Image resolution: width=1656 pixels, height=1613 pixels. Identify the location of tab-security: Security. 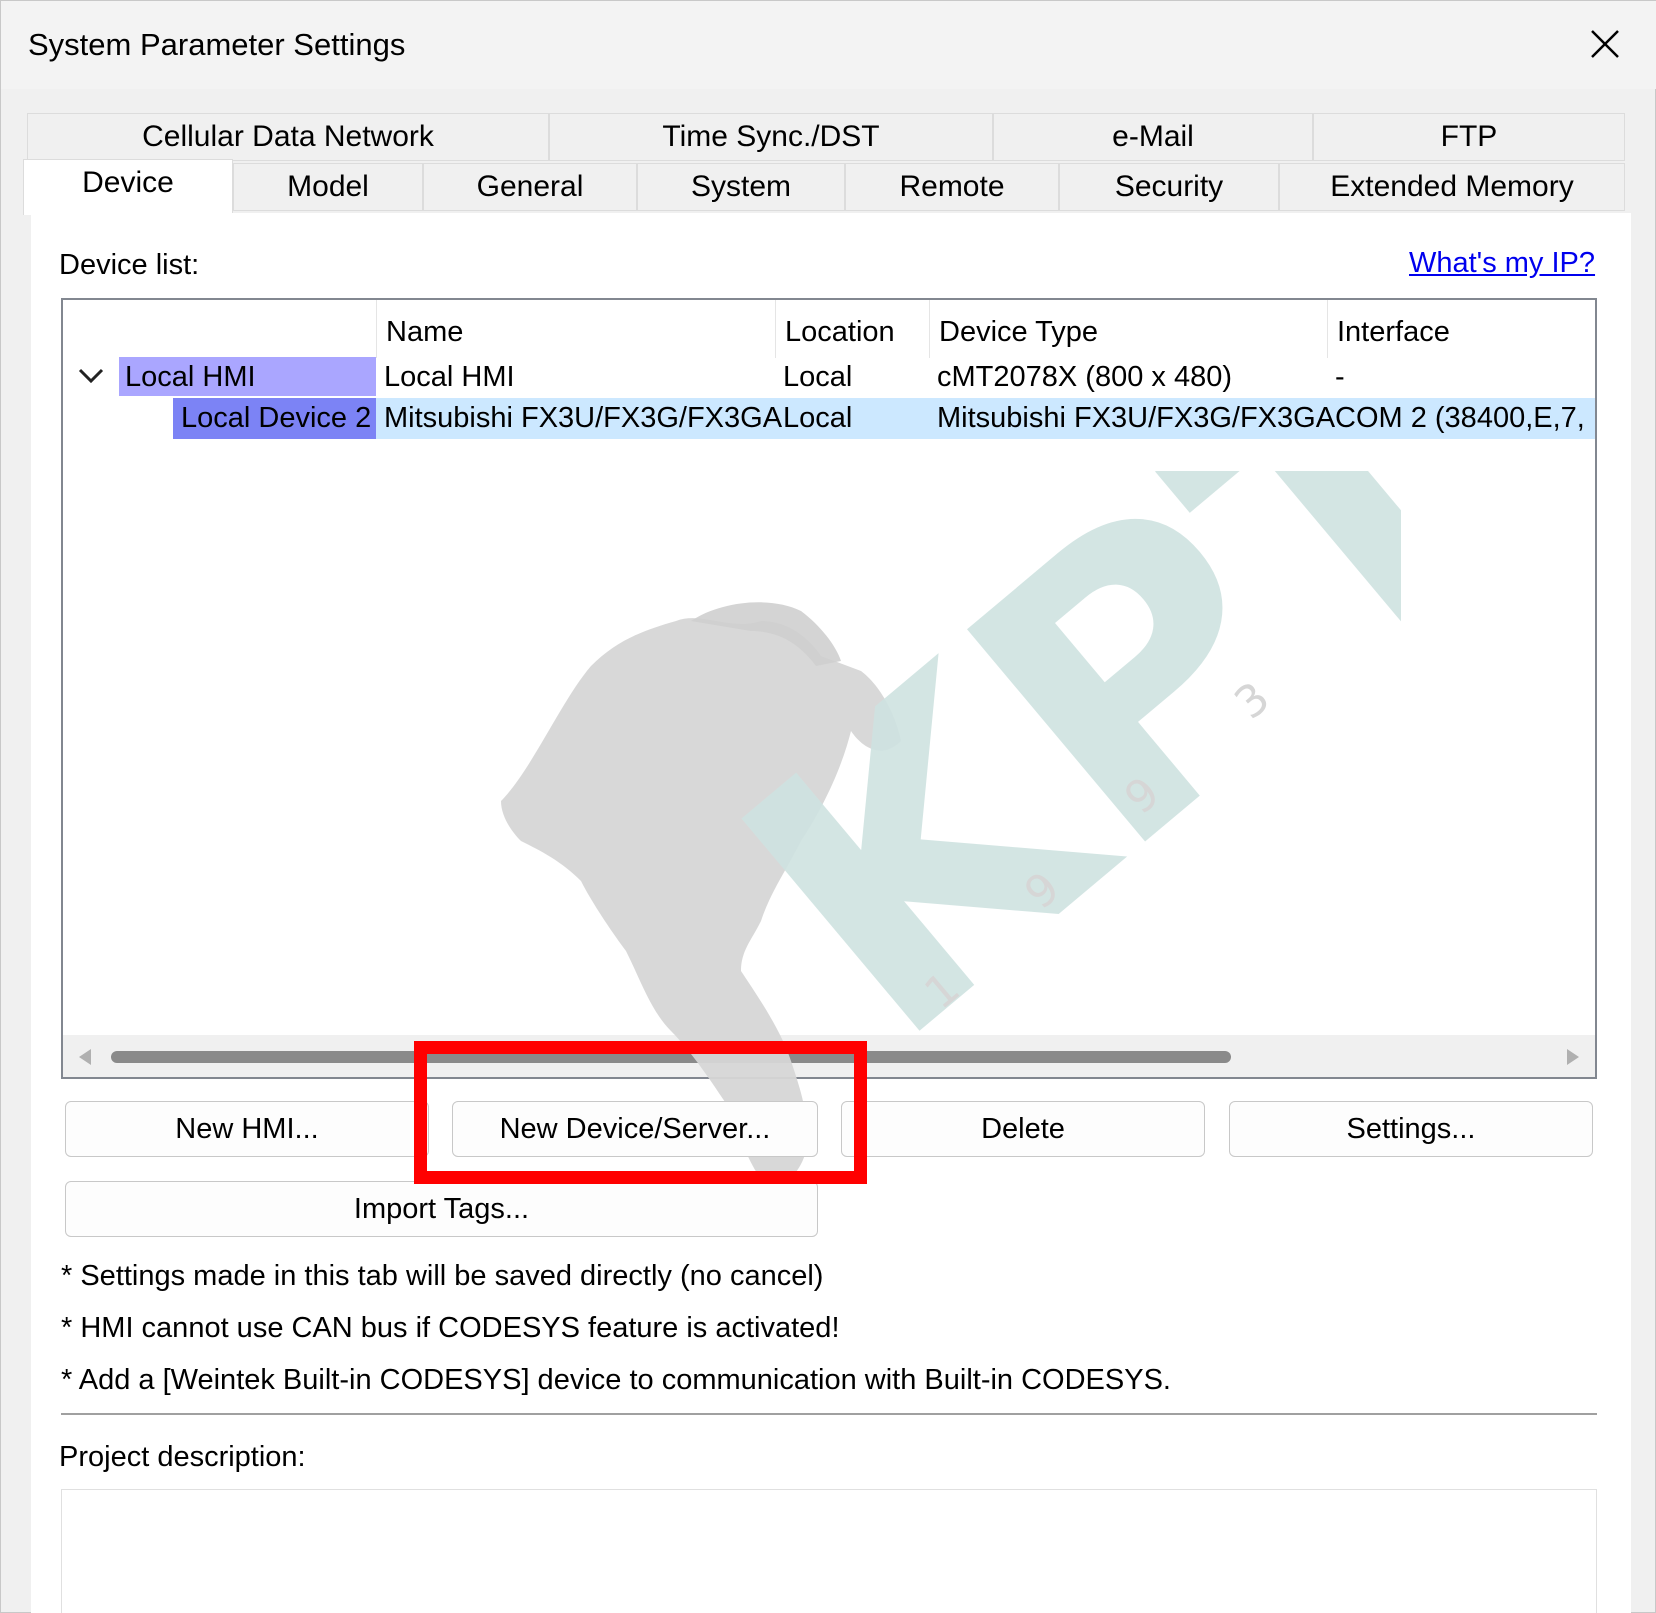
(1169, 187).